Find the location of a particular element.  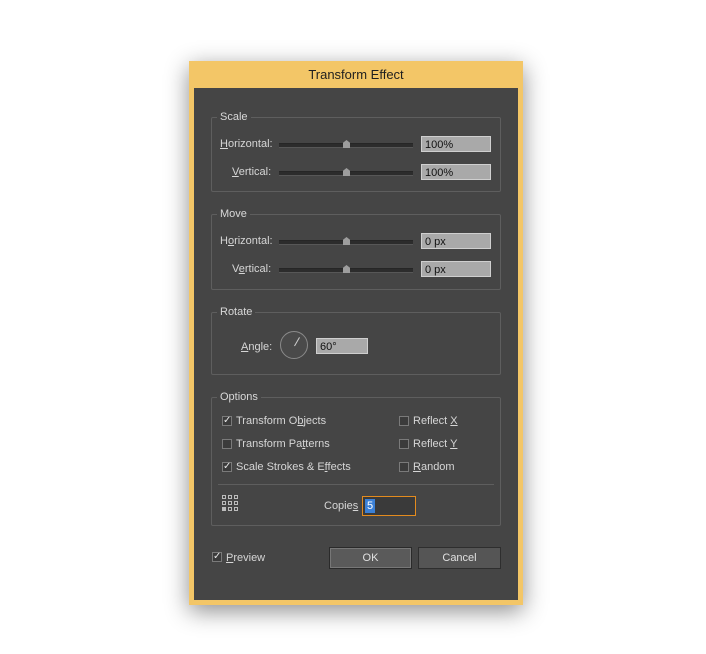

scale-group: Scale Horizontal: 100% Vertical: 100% is located at coordinates (356, 151).